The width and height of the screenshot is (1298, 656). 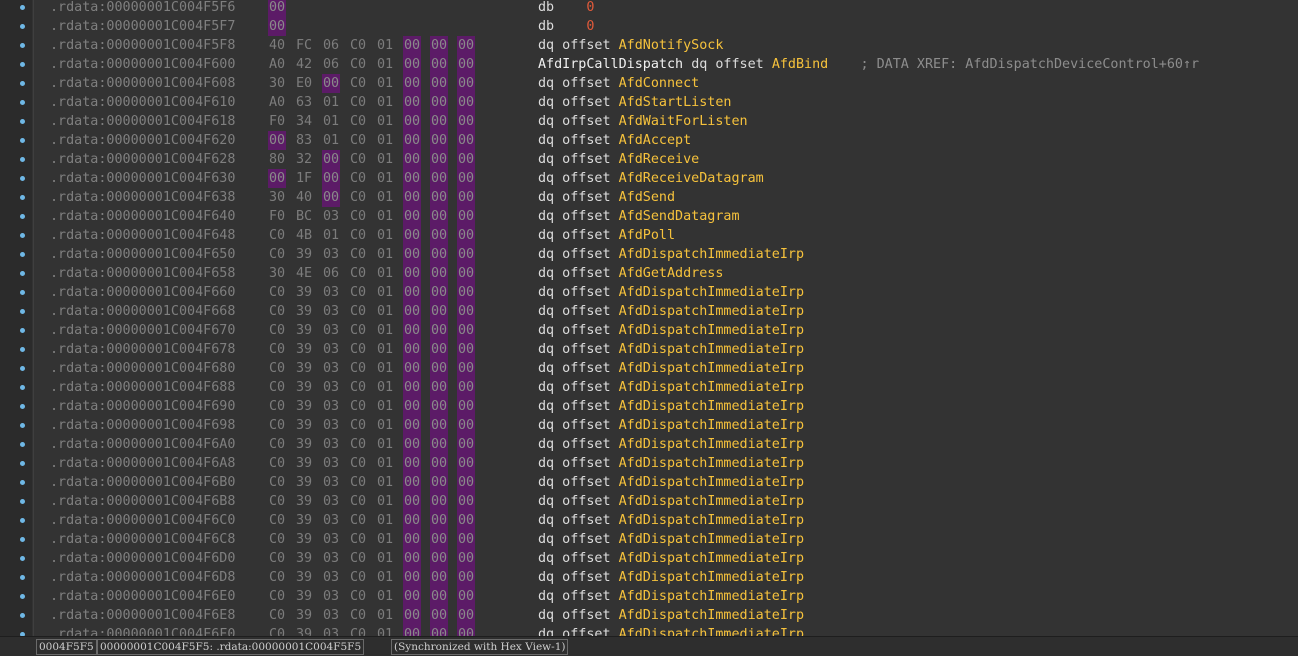 What do you see at coordinates (659, 83) in the screenshot?
I see `symbol-reference: AfdConnect` at bounding box center [659, 83].